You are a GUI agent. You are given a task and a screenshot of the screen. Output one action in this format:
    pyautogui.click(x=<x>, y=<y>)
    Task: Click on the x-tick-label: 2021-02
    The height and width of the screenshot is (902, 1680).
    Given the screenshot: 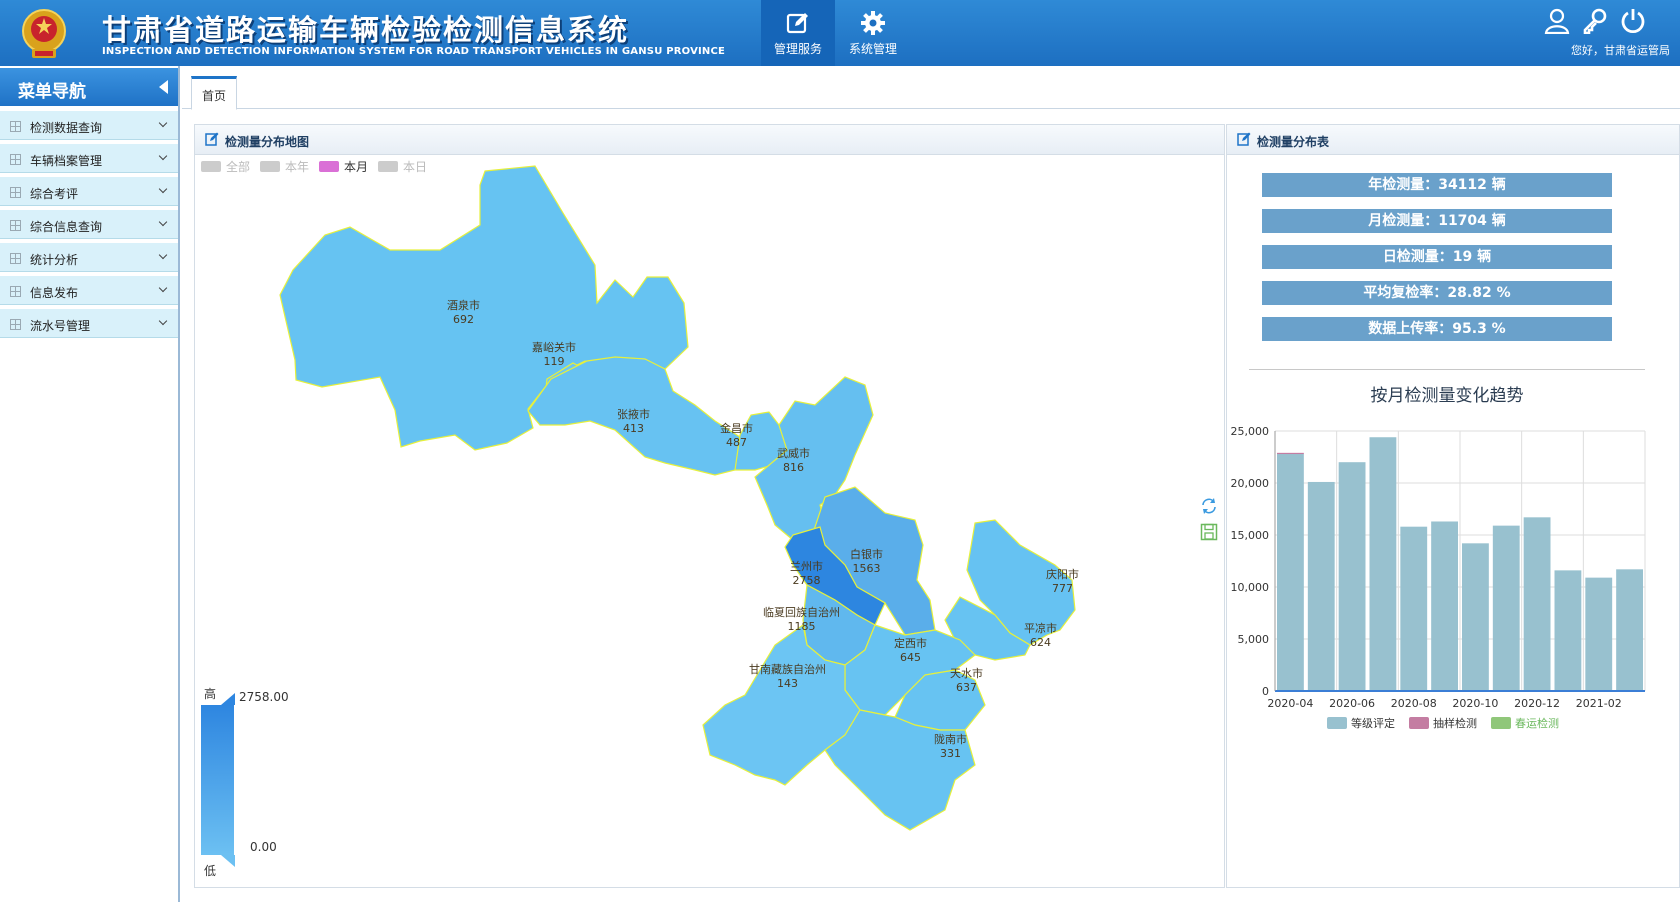 What is the action you would take?
    pyautogui.click(x=1599, y=703)
    